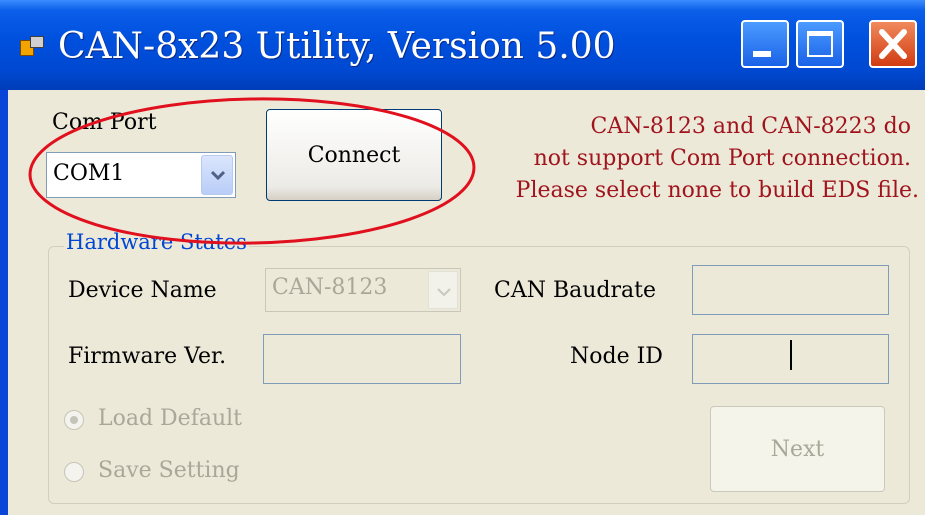  Describe the element at coordinates (762, 54) in the screenshot. I see `minimize-icon` at that location.